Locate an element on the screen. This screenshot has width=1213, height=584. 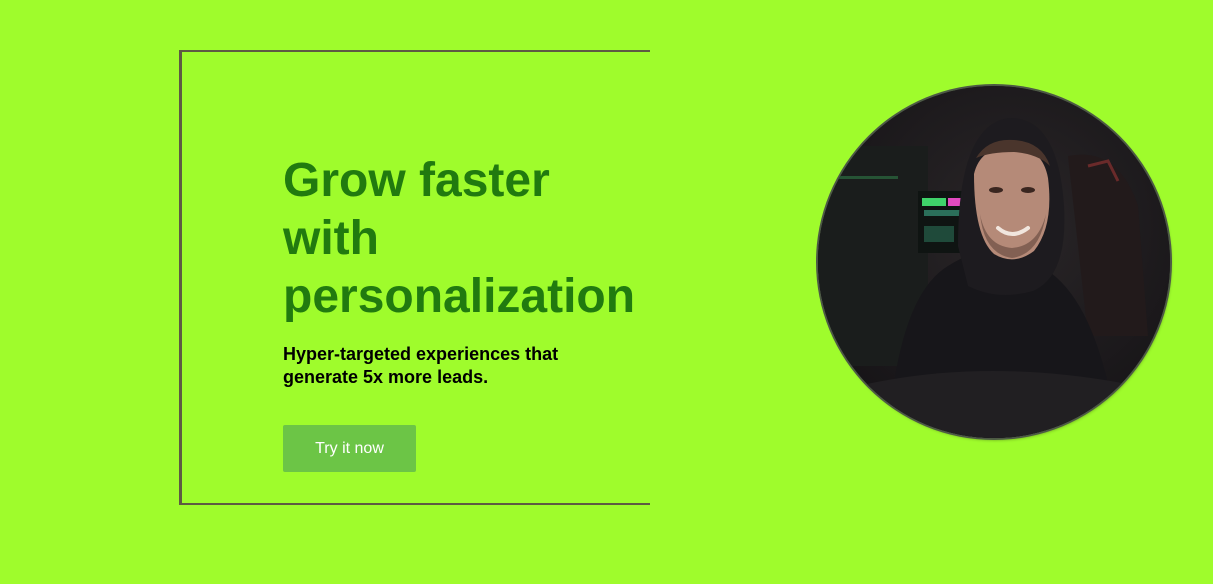
headline-line-1: Grow faster is located at coordinates (416, 180).